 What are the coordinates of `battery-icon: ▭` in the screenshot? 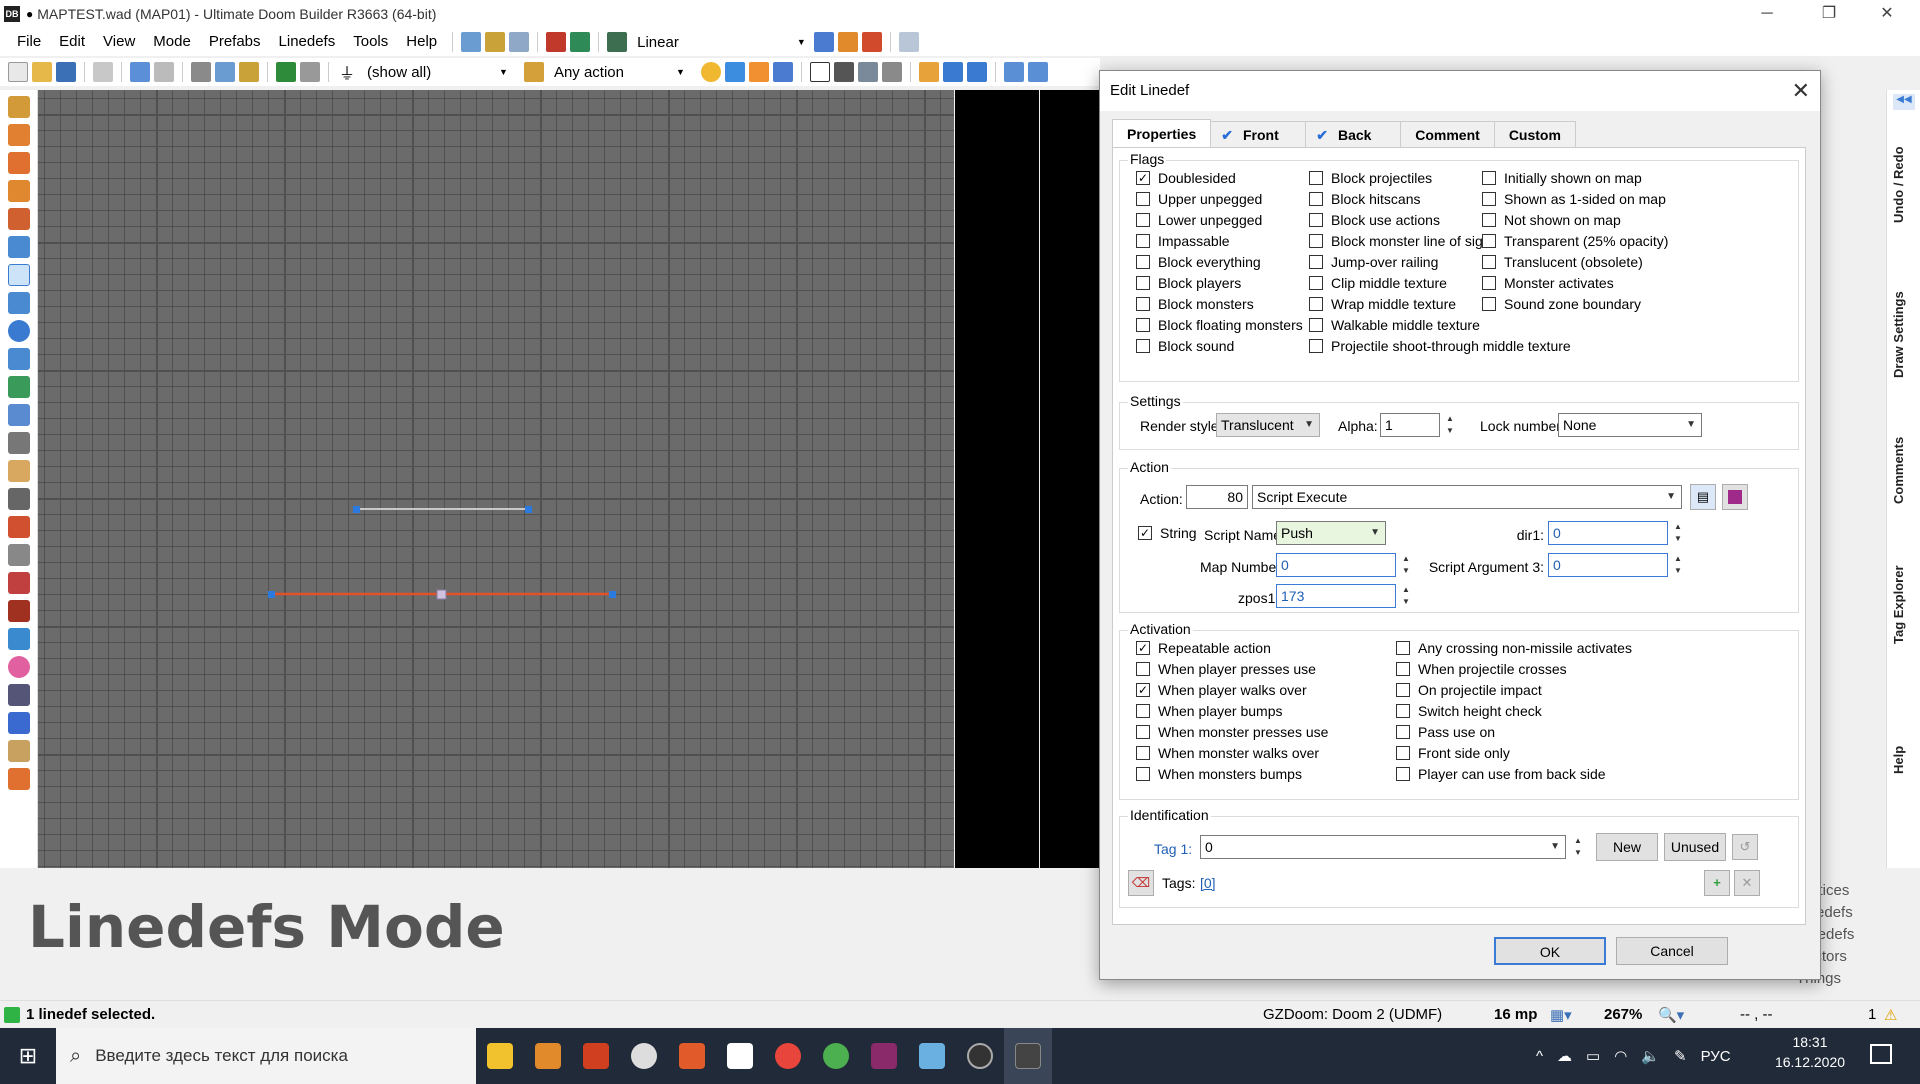 It's located at (1593, 1056).